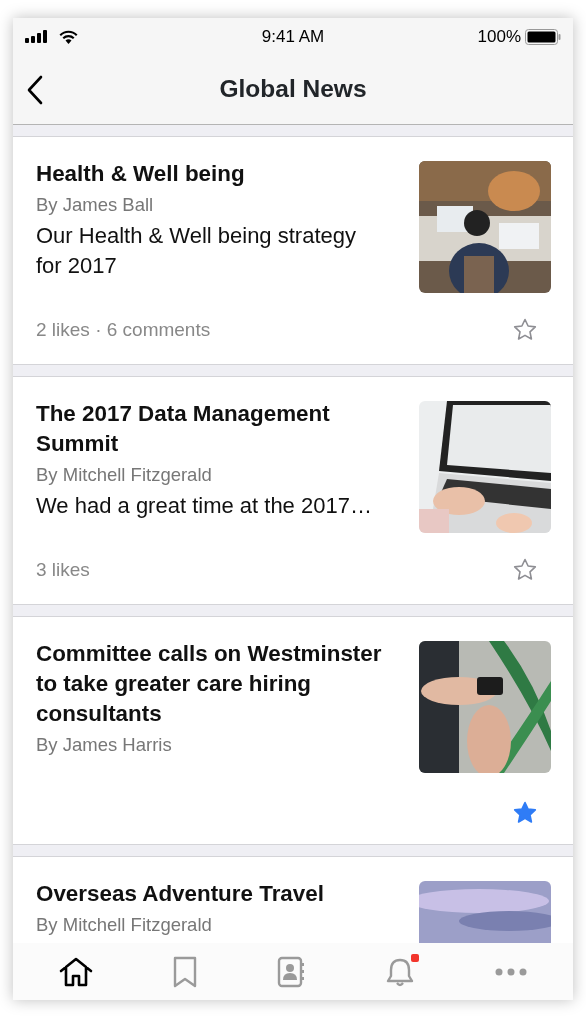 The image size is (586, 1024). Describe the element at coordinates (123, 329) in the screenshot. I see `article-stats: 2 likes · 6 comments` at that location.